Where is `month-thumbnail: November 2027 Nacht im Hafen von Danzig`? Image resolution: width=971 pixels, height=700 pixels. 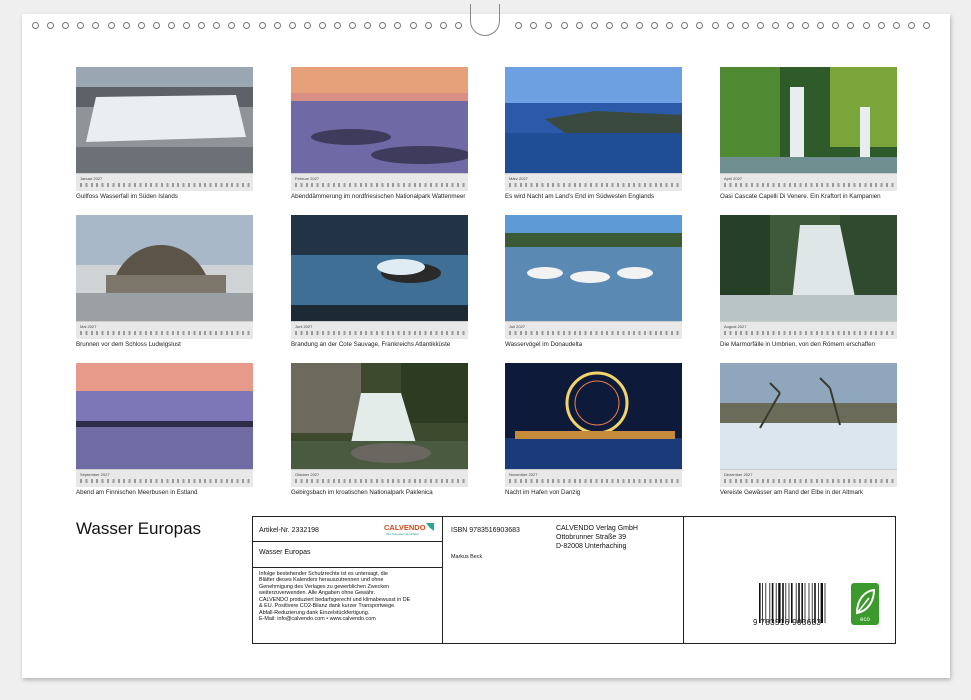 month-thumbnail: November 2027 Nacht im Hafen von Danzig is located at coordinates (593, 429).